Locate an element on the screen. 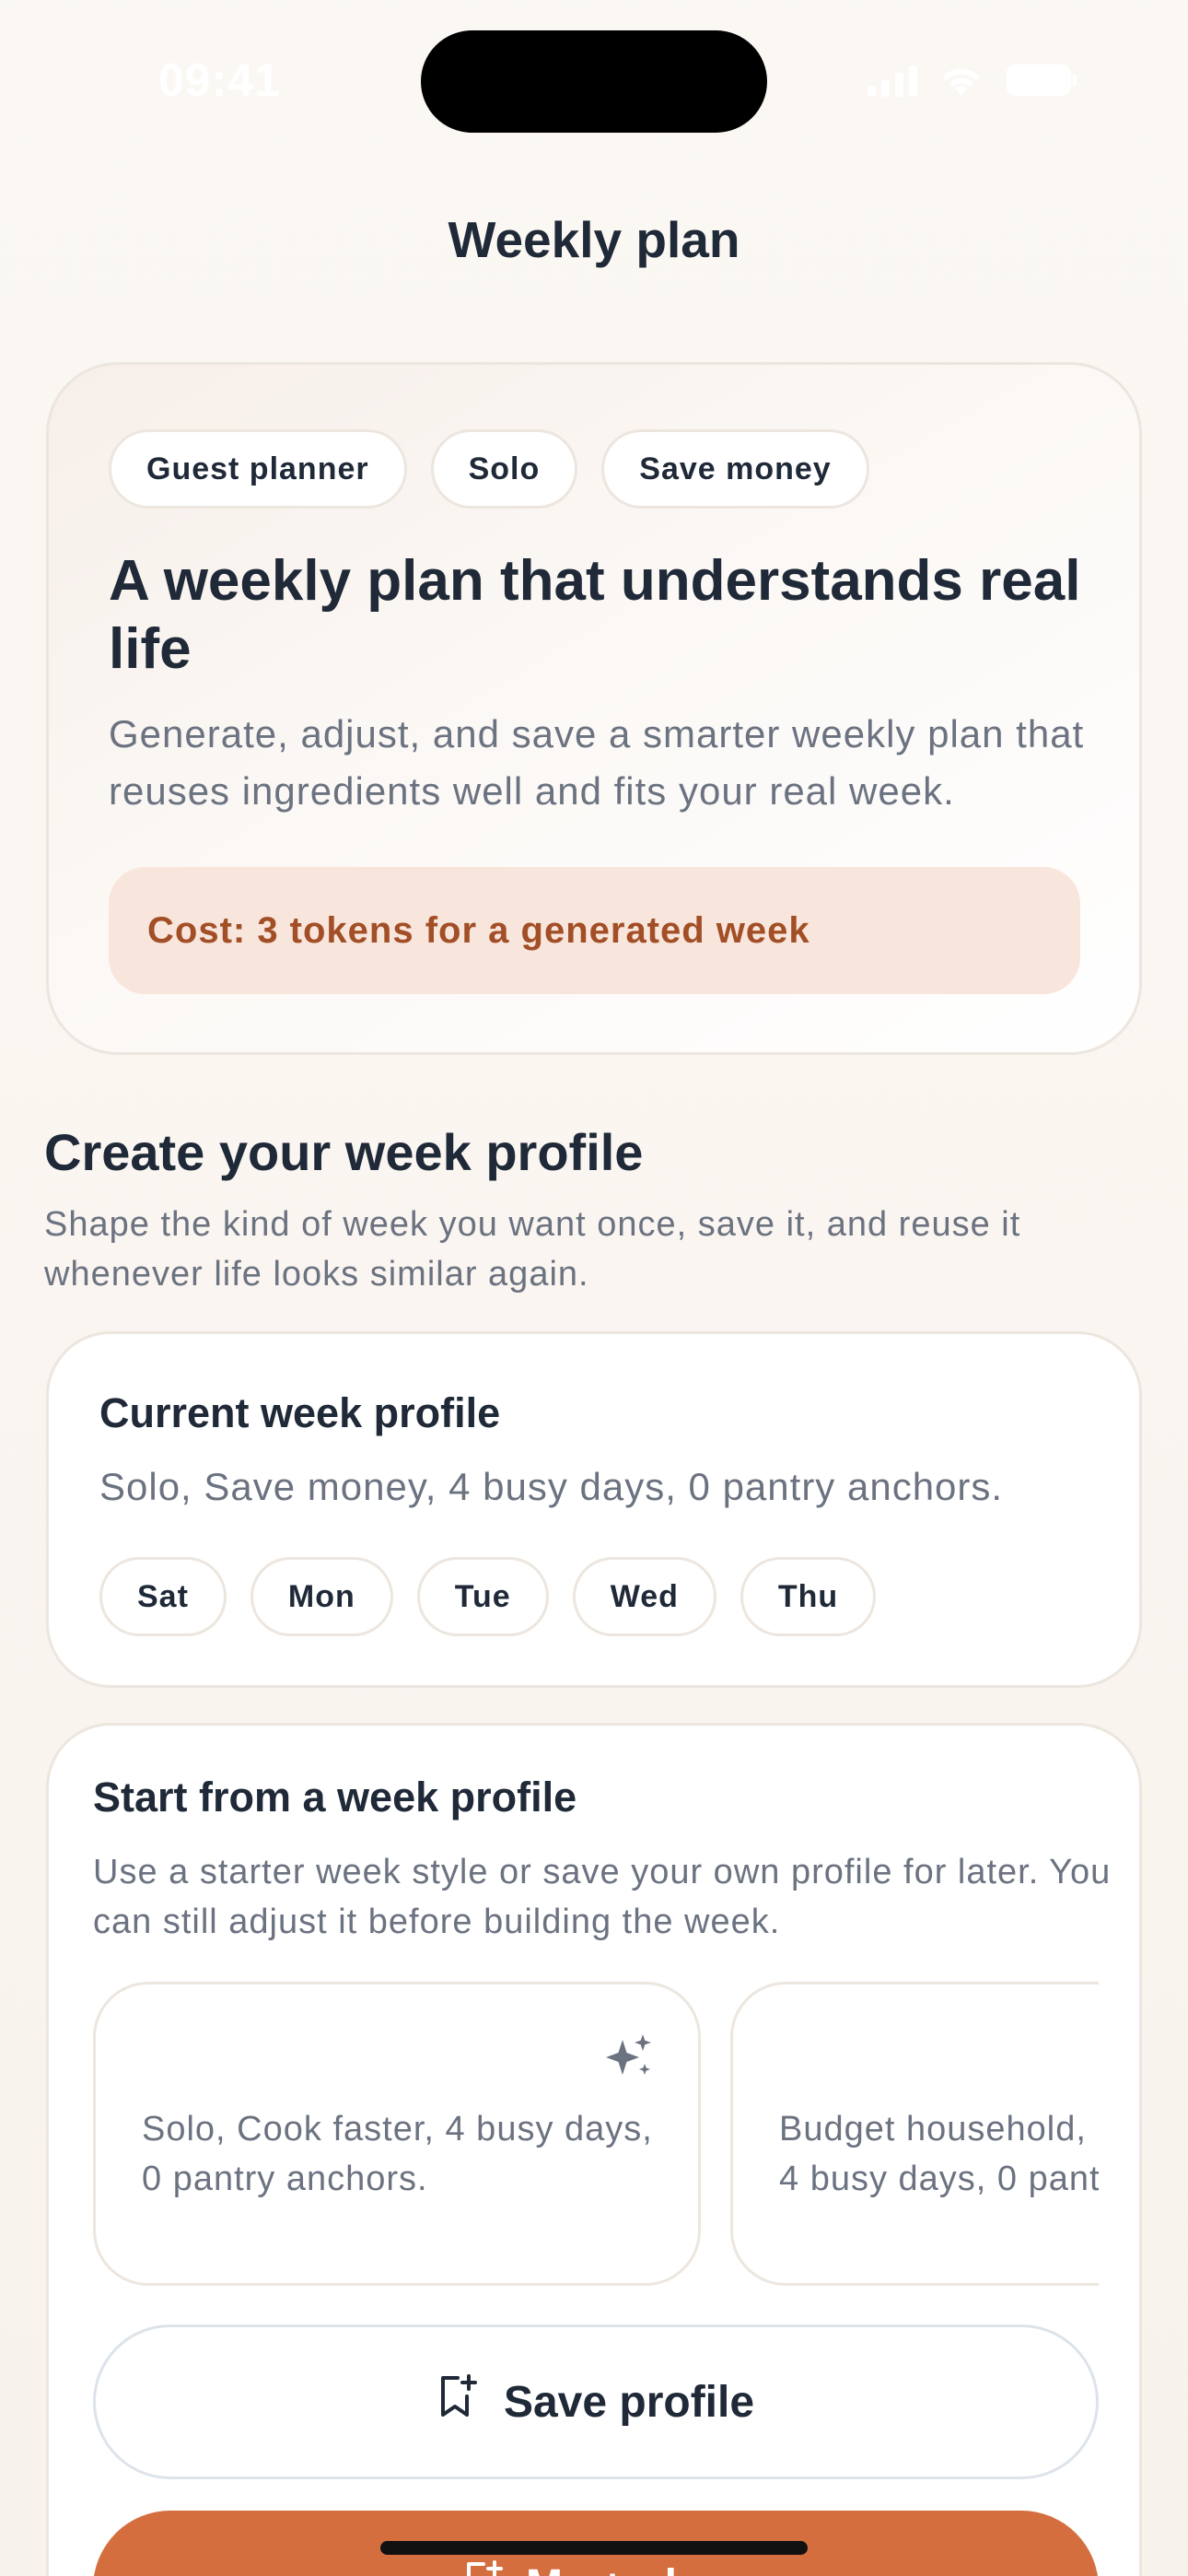  day-chip-row: Sat Mon Tue Wed Thu is located at coordinates (488, 1596).